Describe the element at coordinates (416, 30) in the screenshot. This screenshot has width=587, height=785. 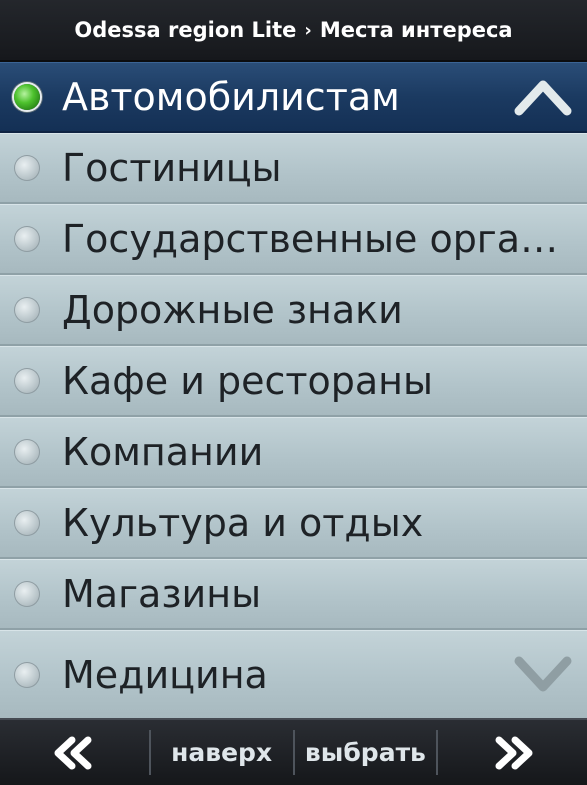
I see `breadcrumb-section: Места интереса` at that location.